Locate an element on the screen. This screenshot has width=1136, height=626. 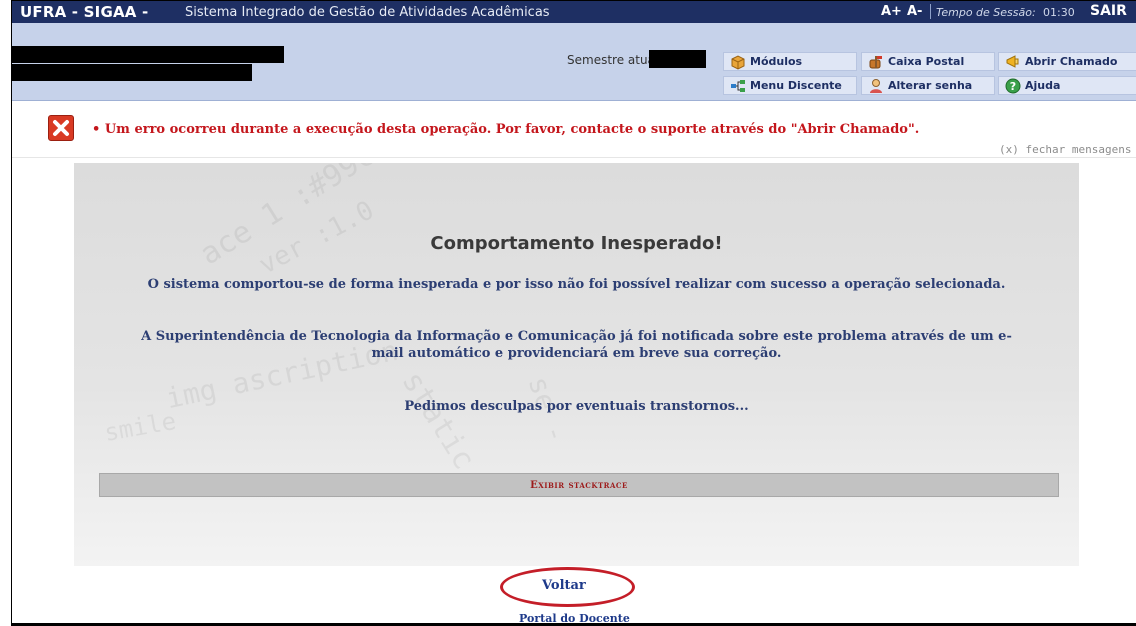
mailbox-label: Caixa Postal is located at coordinates (926, 61).